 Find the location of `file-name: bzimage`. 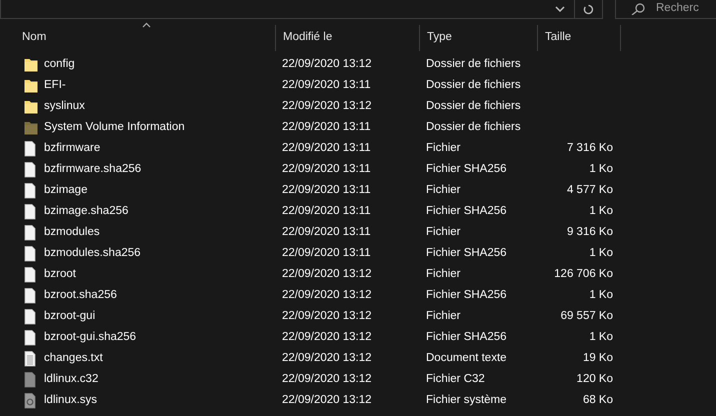

file-name: bzimage is located at coordinates (66, 191).